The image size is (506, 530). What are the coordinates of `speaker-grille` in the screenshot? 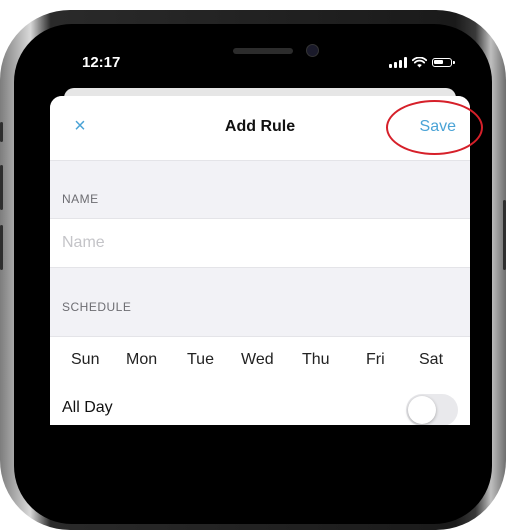 It's located at (263, 51).